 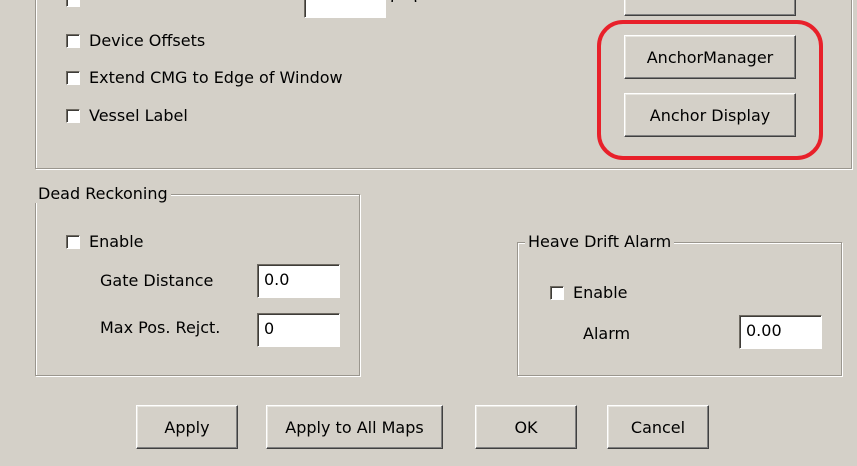 I want to click on dead-reckoning-enable-label: Enable, so click(x=116, y=241).